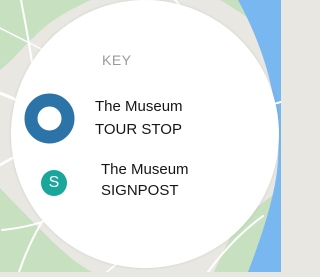 The height and width of the screenshot is (277, 320). I want to click on signpost-label-line1: The Museum, so click(145, 169).